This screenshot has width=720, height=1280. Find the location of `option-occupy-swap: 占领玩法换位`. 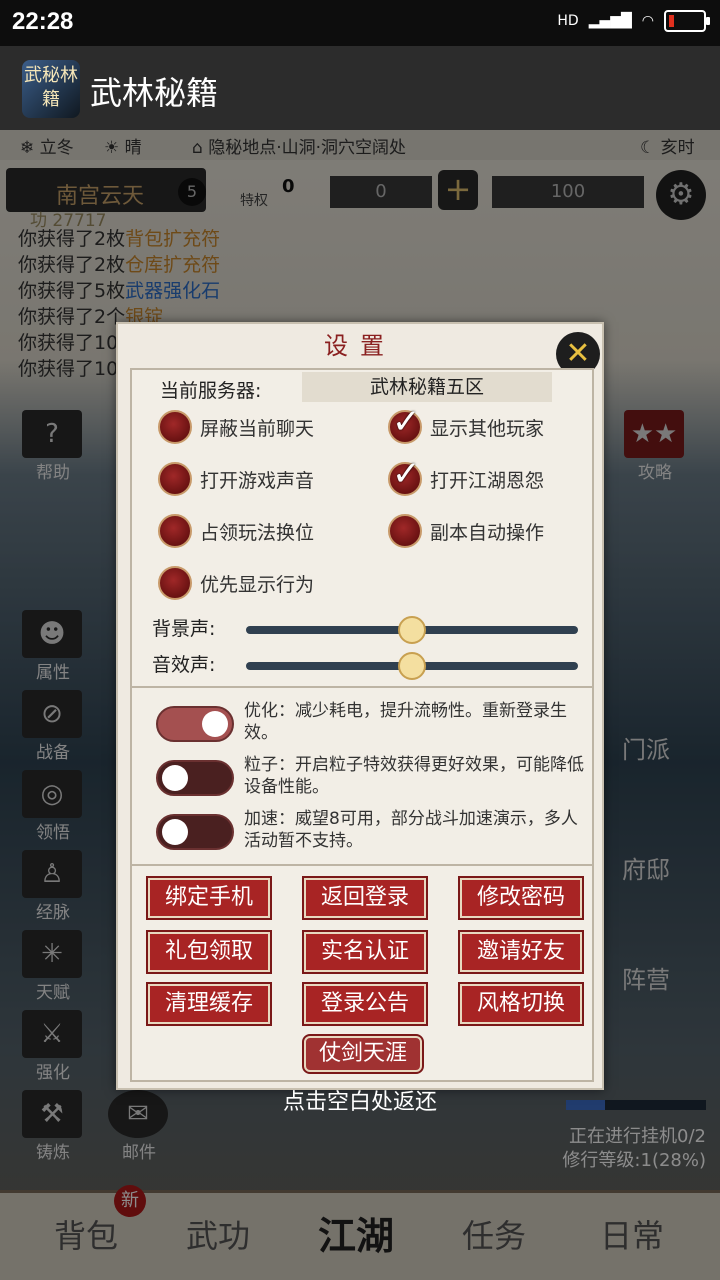

option-occupy-swap: 占领玩法换位 is located at coordinates (236, 531).